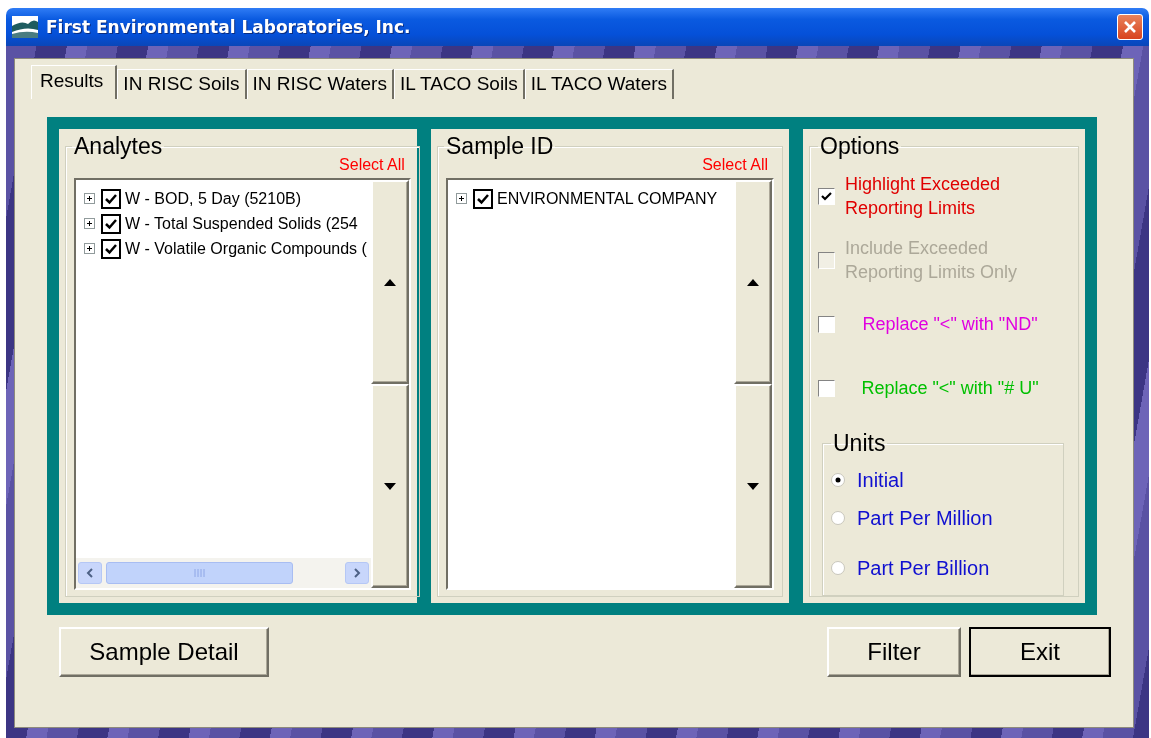 This screenshot has width=1151, height=738. What do you see at coordinates (607, 198) in the screenshot?
I see `tree-item: ENVIRONMENTAL COMPANY` at bounding box center [607, 198].